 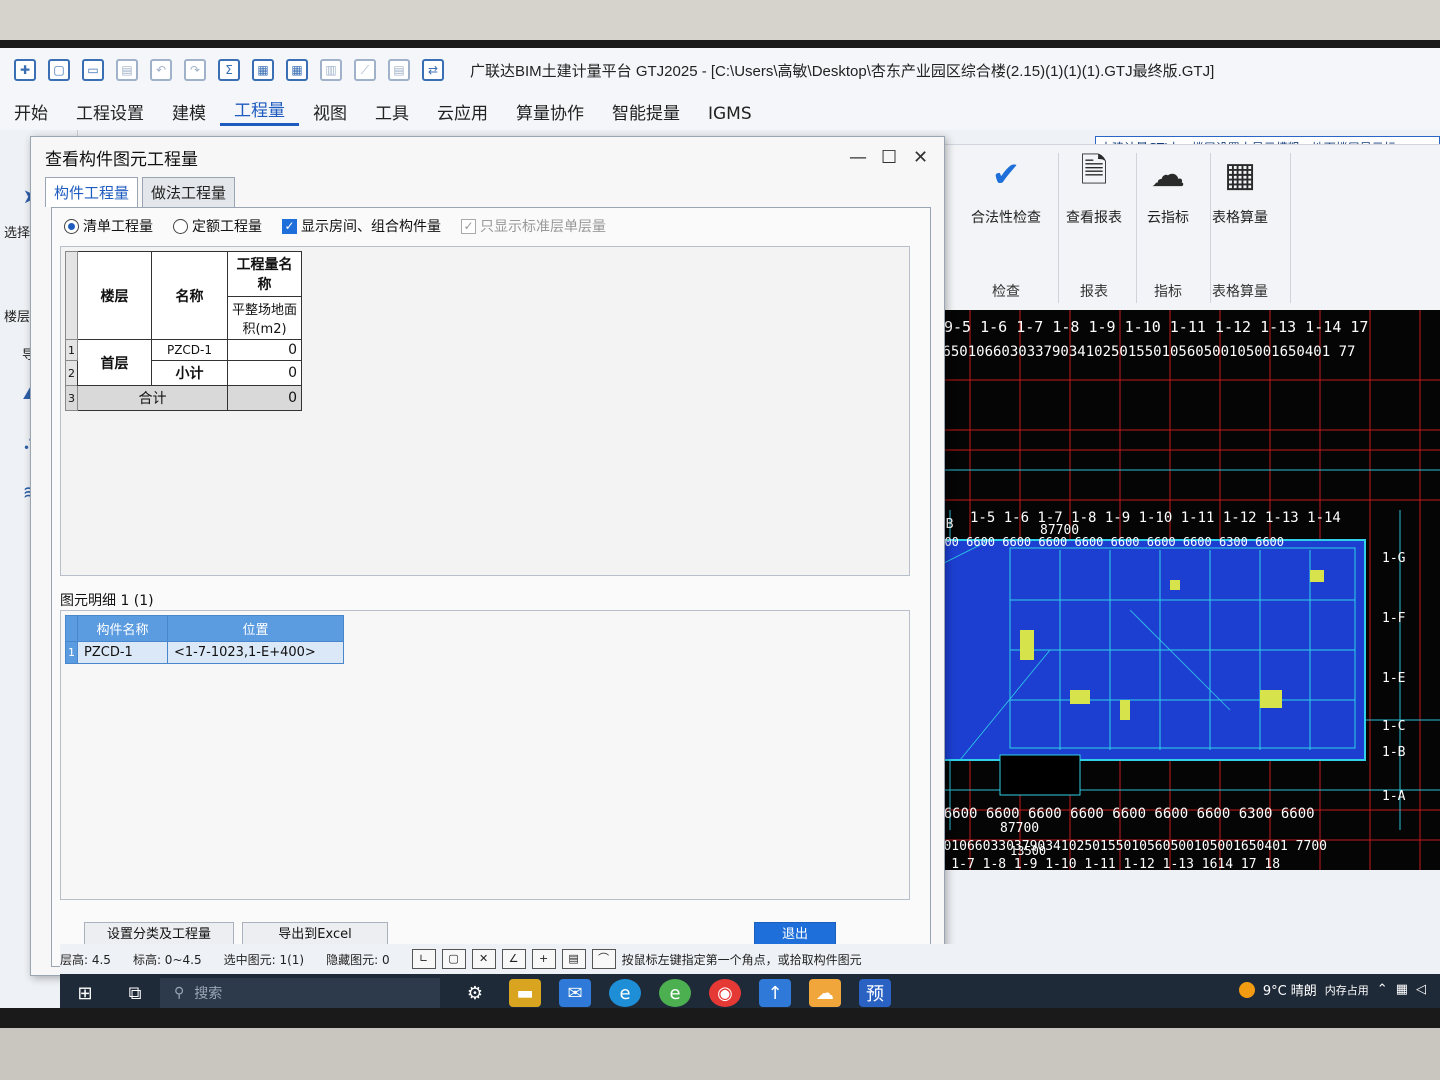 I want to click on sync-icon: ⇄, so click(x=433, y=70).